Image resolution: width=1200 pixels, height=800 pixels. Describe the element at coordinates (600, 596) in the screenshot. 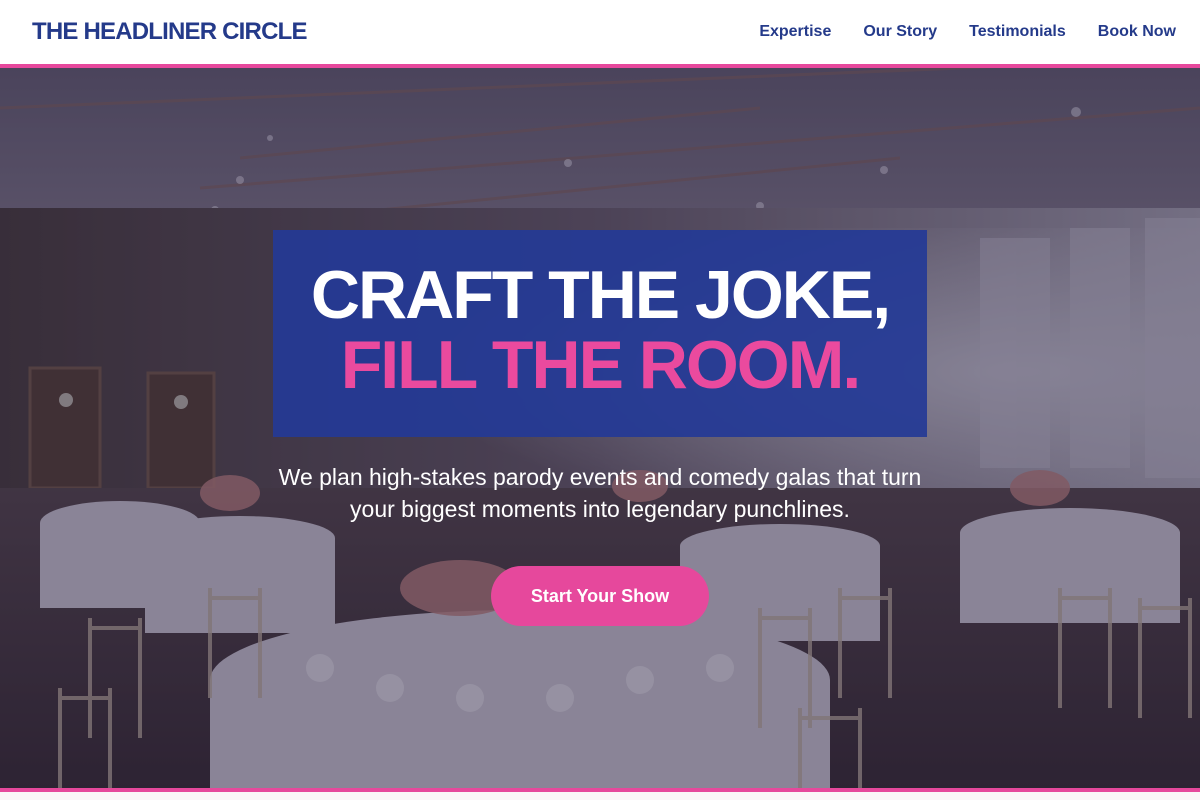

I see `start-your-show-button: Start Your Show` at that location.